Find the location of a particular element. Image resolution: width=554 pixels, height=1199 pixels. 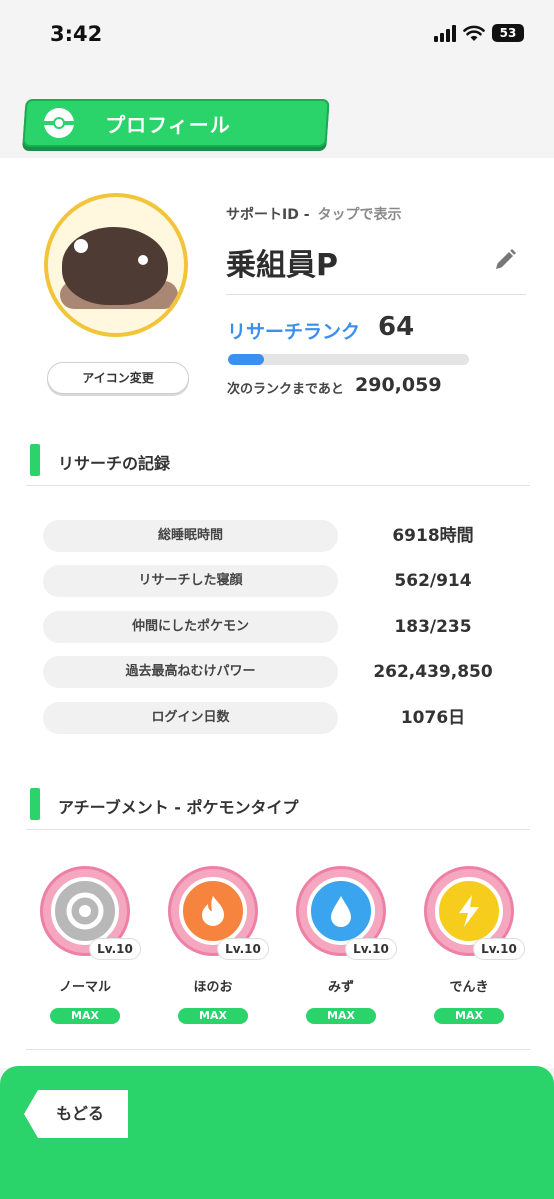

rank-progress-fill is located at coordinates (246, 359).